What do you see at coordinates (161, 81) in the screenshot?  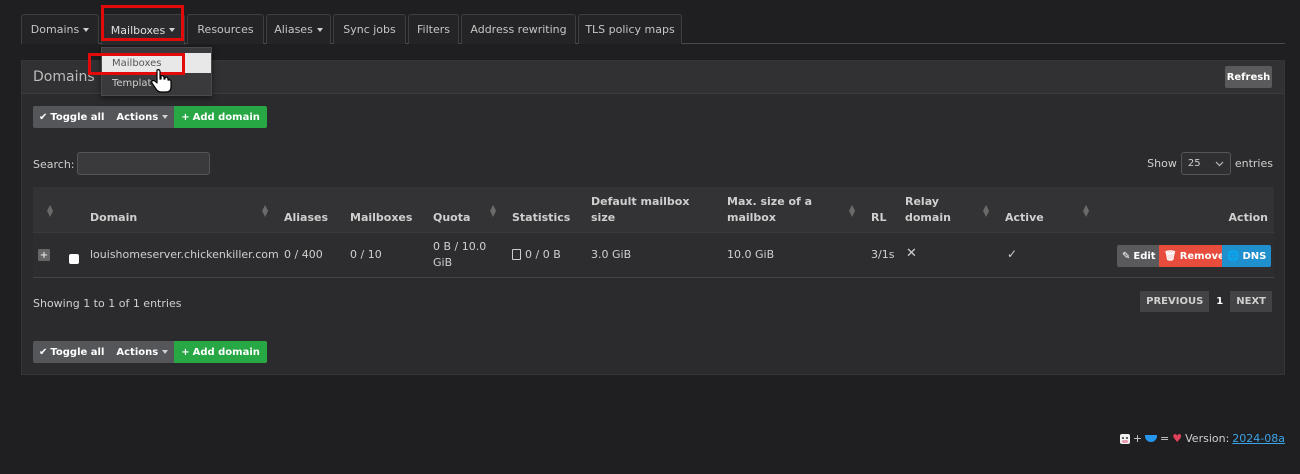 I see `hand-cursor-icon` at bounding box center [161, 81].